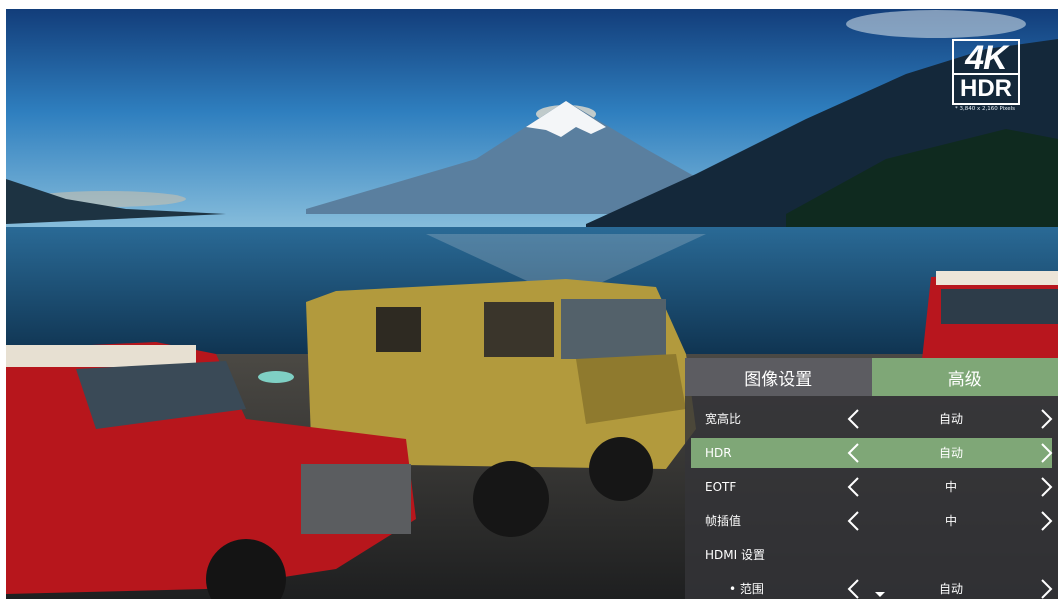  What do you see at coordinates (871, 555) in the screenshot?
I see `setting-row-hdmi-settings: HDMI 设置` at bounding box center [871, 555].